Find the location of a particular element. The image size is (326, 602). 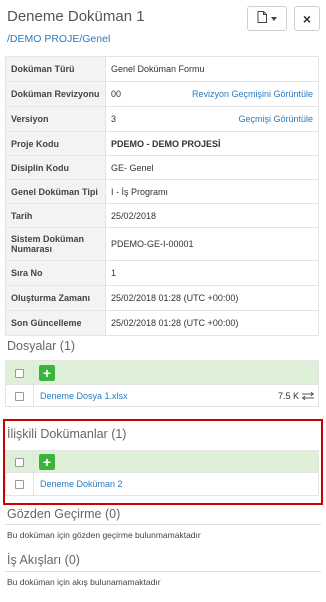

select-all-related-checkbox is located at coordinates (19, 462).